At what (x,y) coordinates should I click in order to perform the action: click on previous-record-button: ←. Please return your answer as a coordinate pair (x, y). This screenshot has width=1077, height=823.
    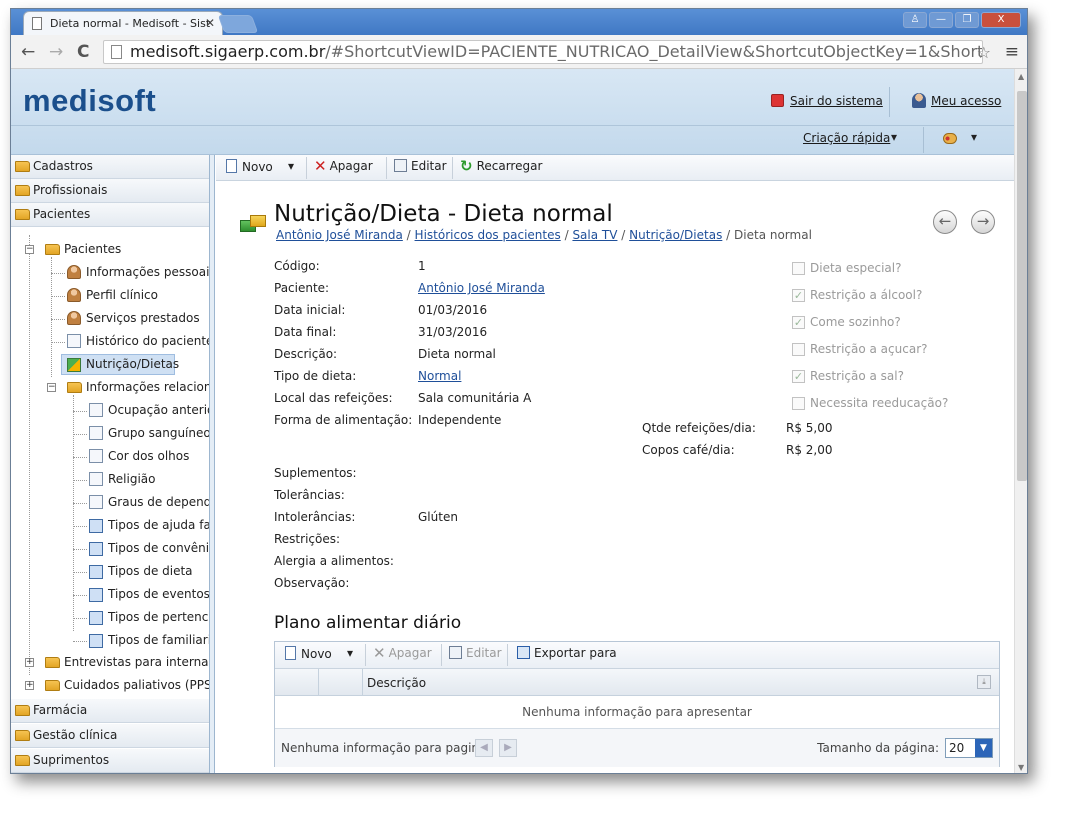
    Looking at the image, I should click on (945, 222).